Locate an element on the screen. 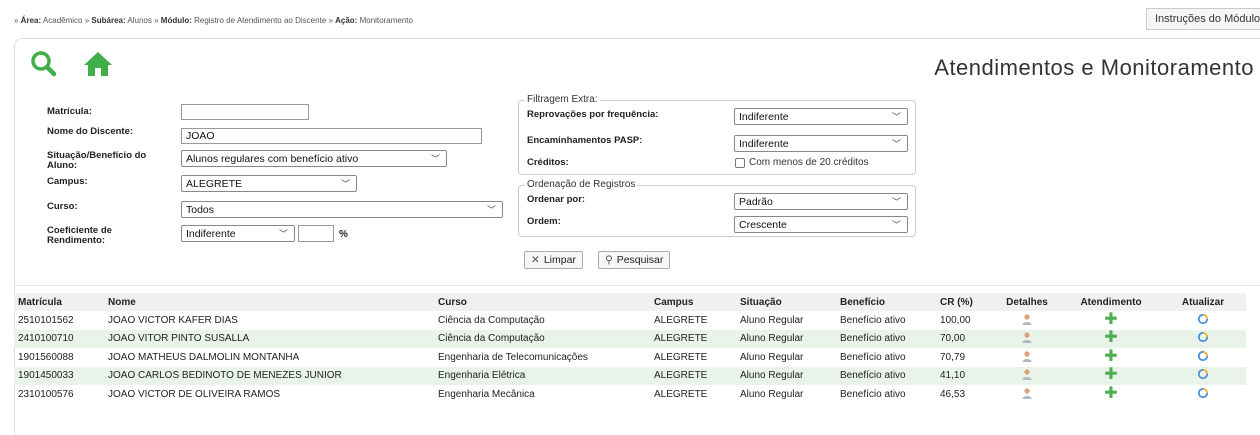 The height and width of the screenshot is (435, 1260). cell-nome: JOAO VICTOR DE OLIVEIRA RAMOS is located at coordinates (194, 394).